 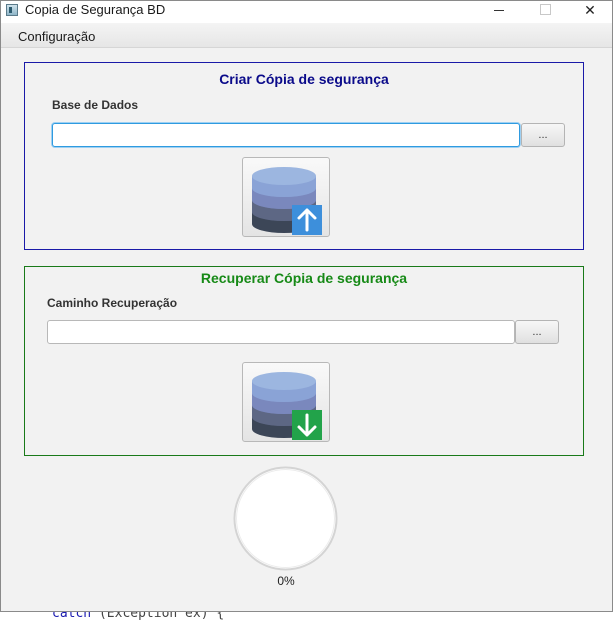 I want to click on title-bar: Copia de Segurança BD ✕, so click(x=306, y=12).